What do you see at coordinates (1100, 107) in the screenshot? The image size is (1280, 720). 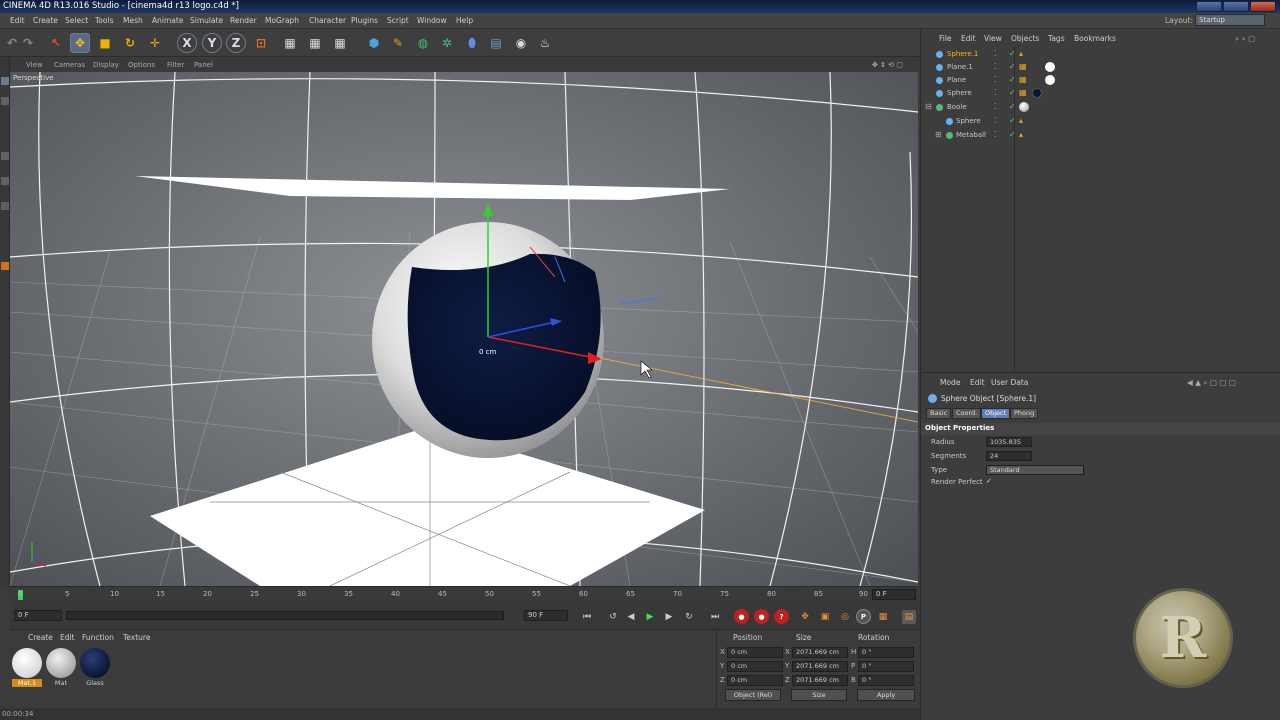 I see `object-row: ⊟ Boole ⁚ ✓` at bounding box center [1100, 107].